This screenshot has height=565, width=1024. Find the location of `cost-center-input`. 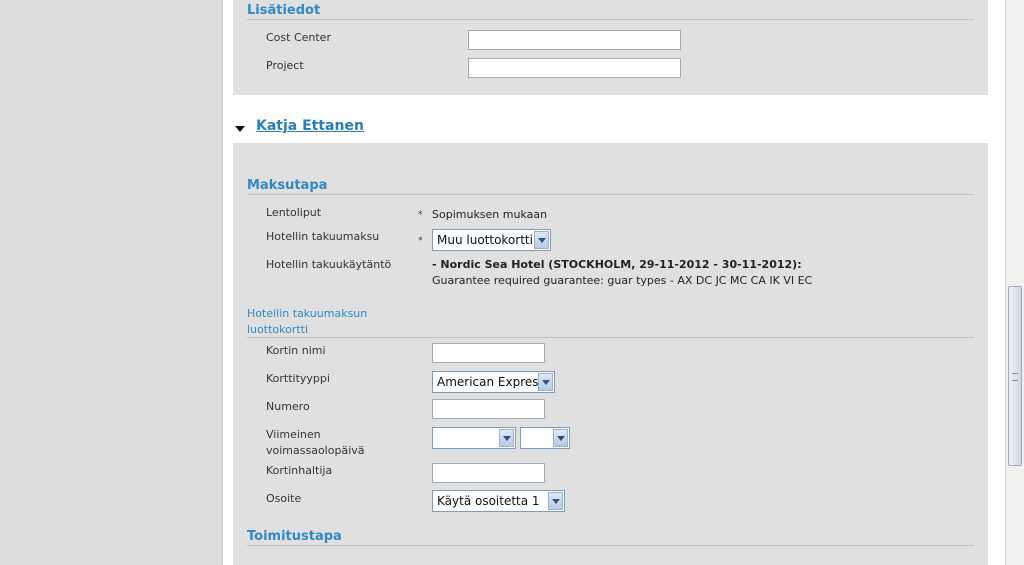

cost-center-input is located at coordinates (574, 40).